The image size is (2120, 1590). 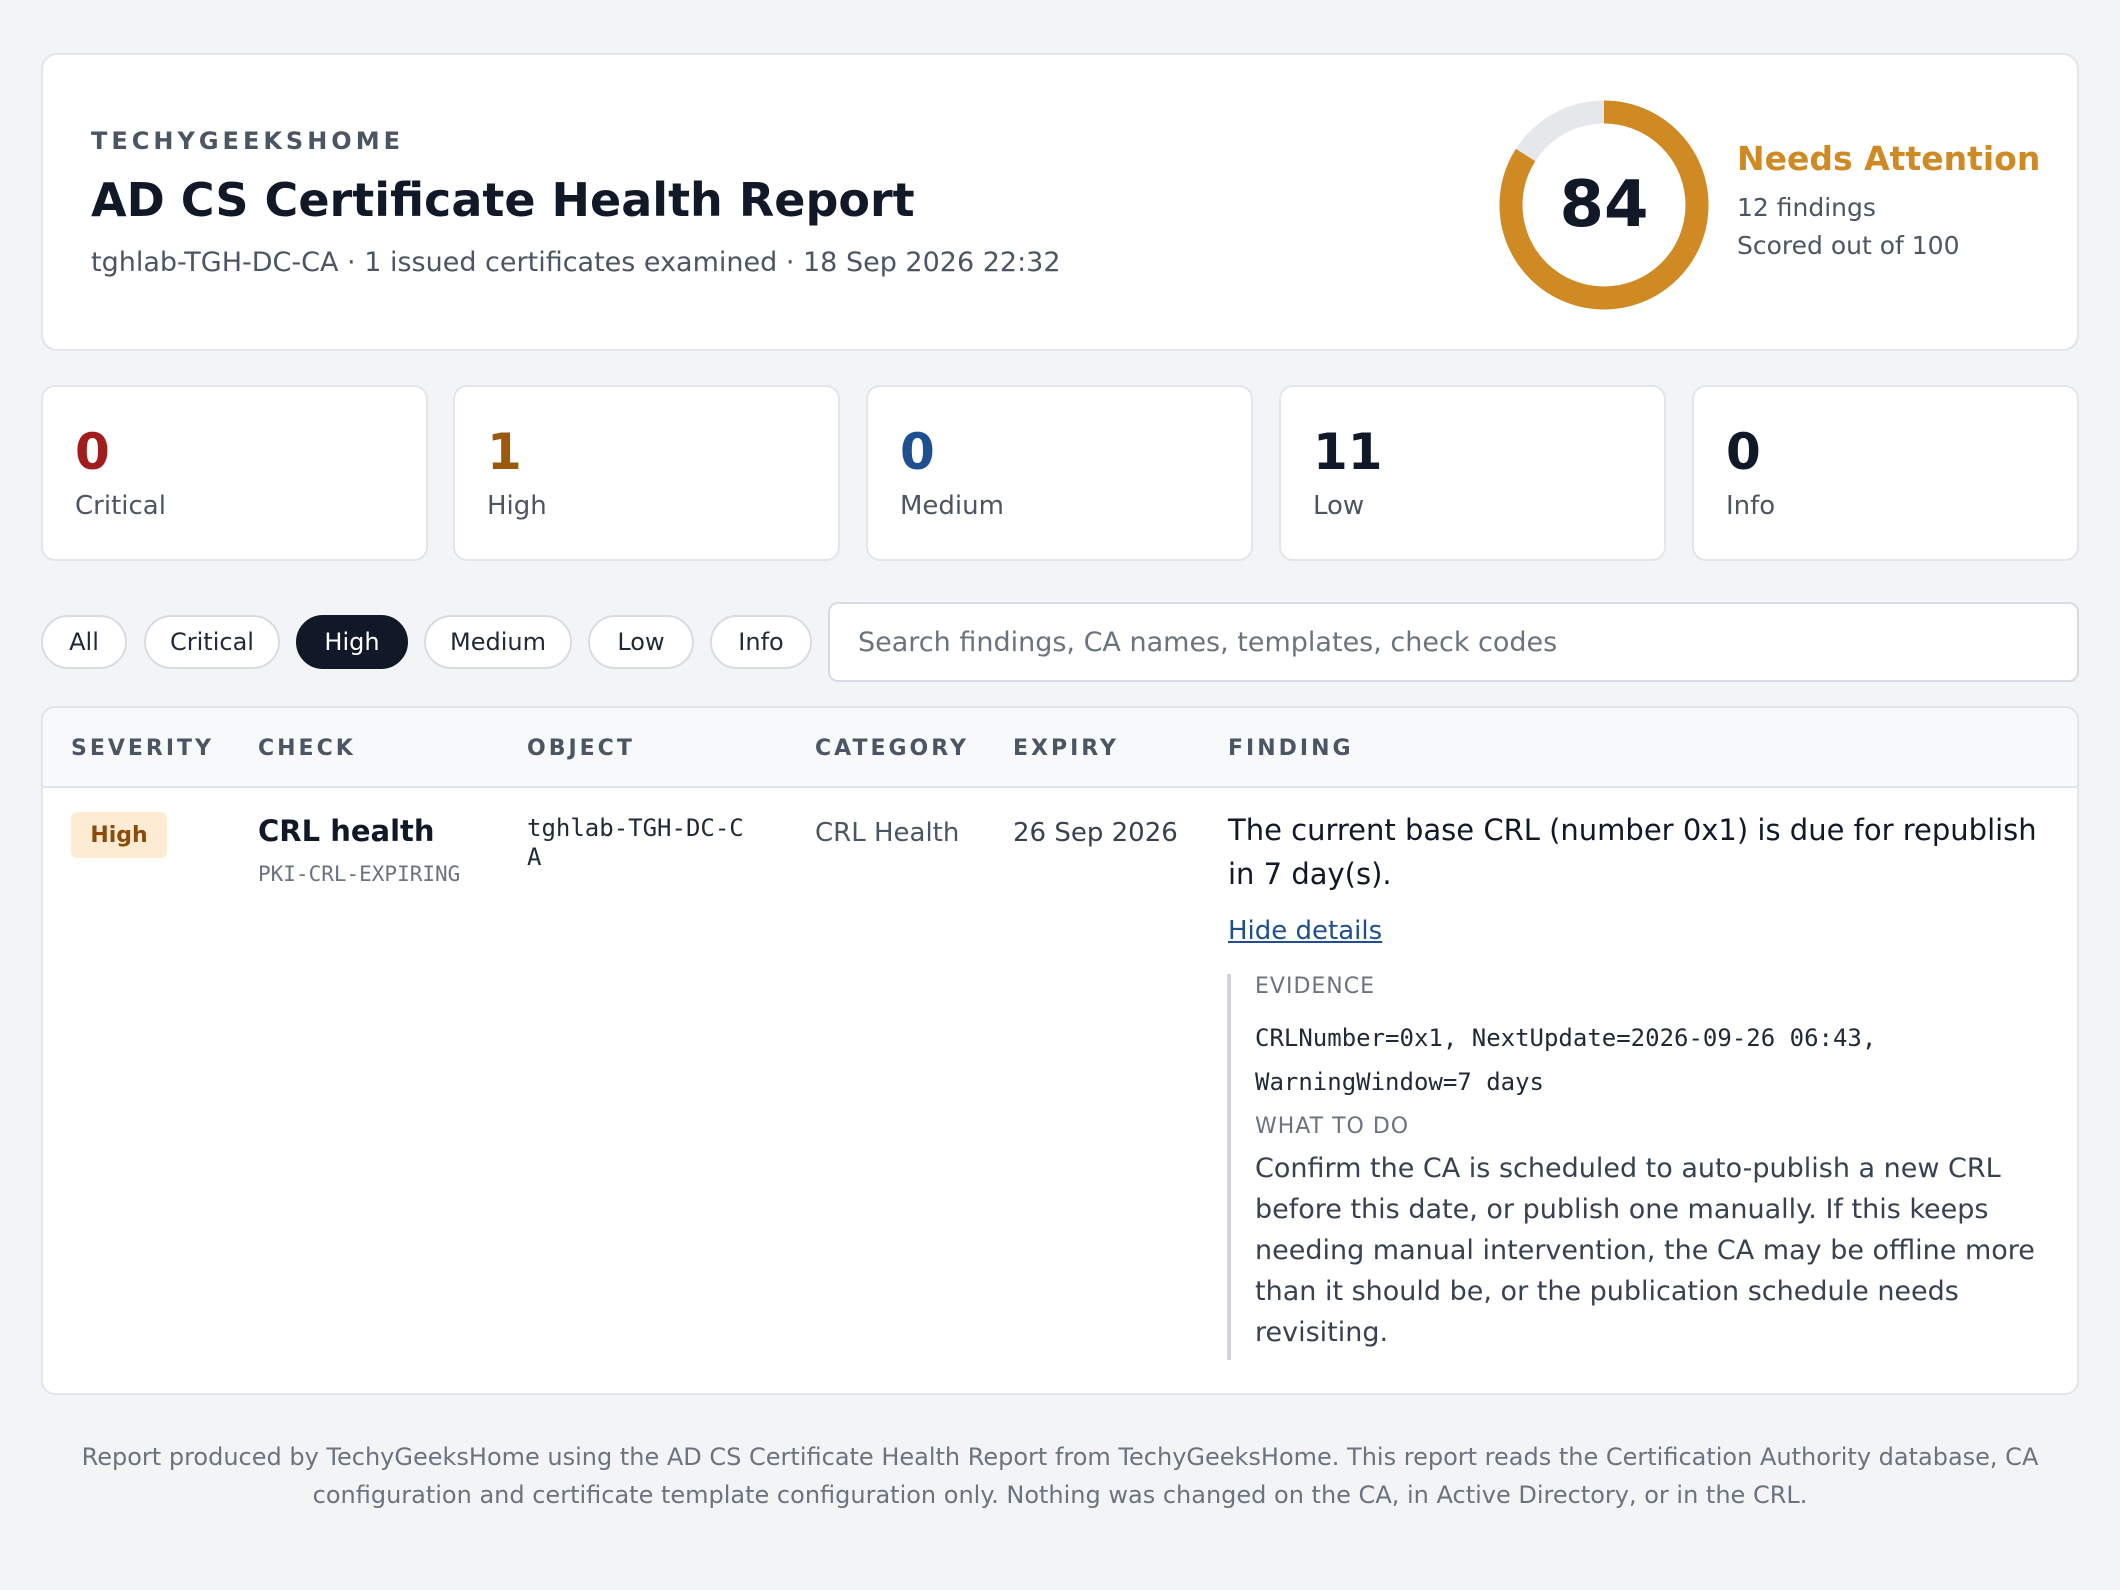 I want to click on category-value: CRL Health, so click(x=887, y=833).